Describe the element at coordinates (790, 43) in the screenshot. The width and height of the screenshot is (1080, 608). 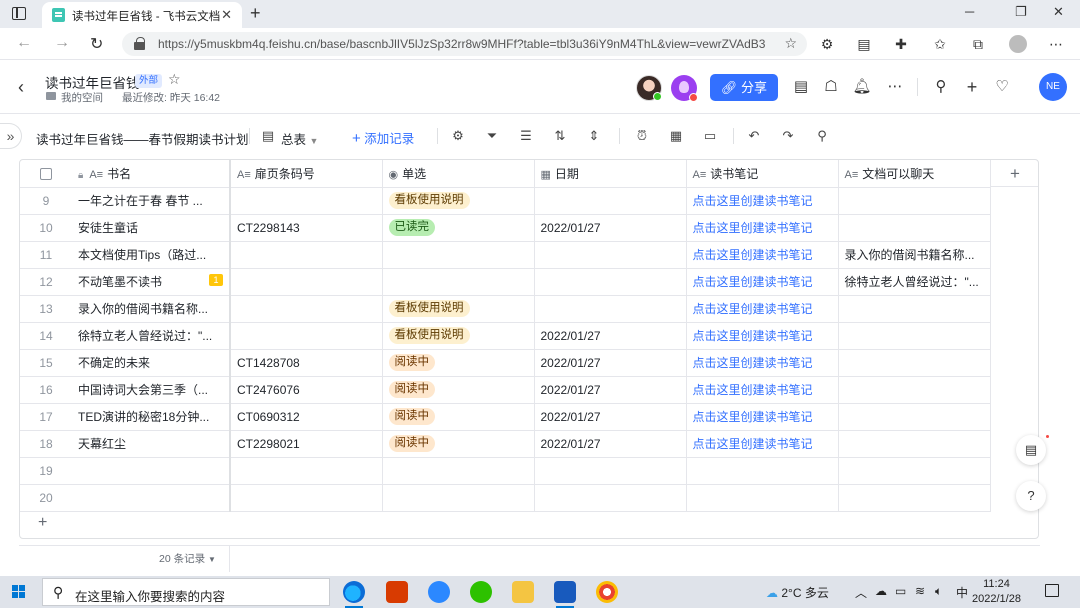
I see `favorite-star-icon: ☆` at that location.